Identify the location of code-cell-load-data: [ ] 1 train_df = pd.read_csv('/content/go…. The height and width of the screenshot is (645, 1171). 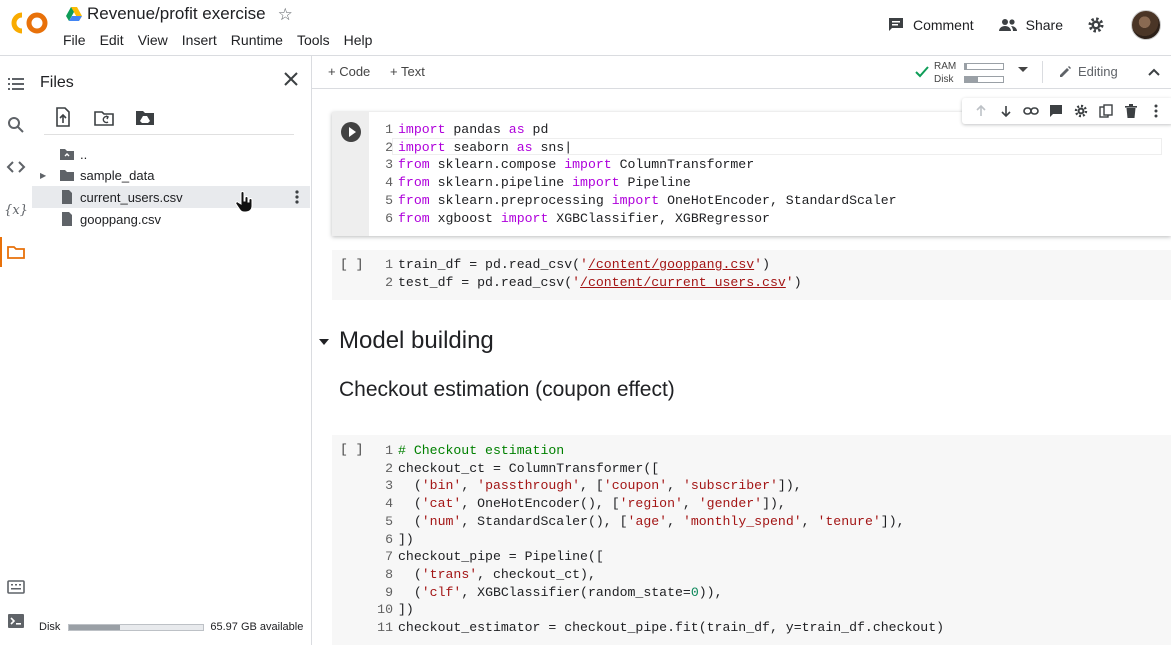
(751, 275).